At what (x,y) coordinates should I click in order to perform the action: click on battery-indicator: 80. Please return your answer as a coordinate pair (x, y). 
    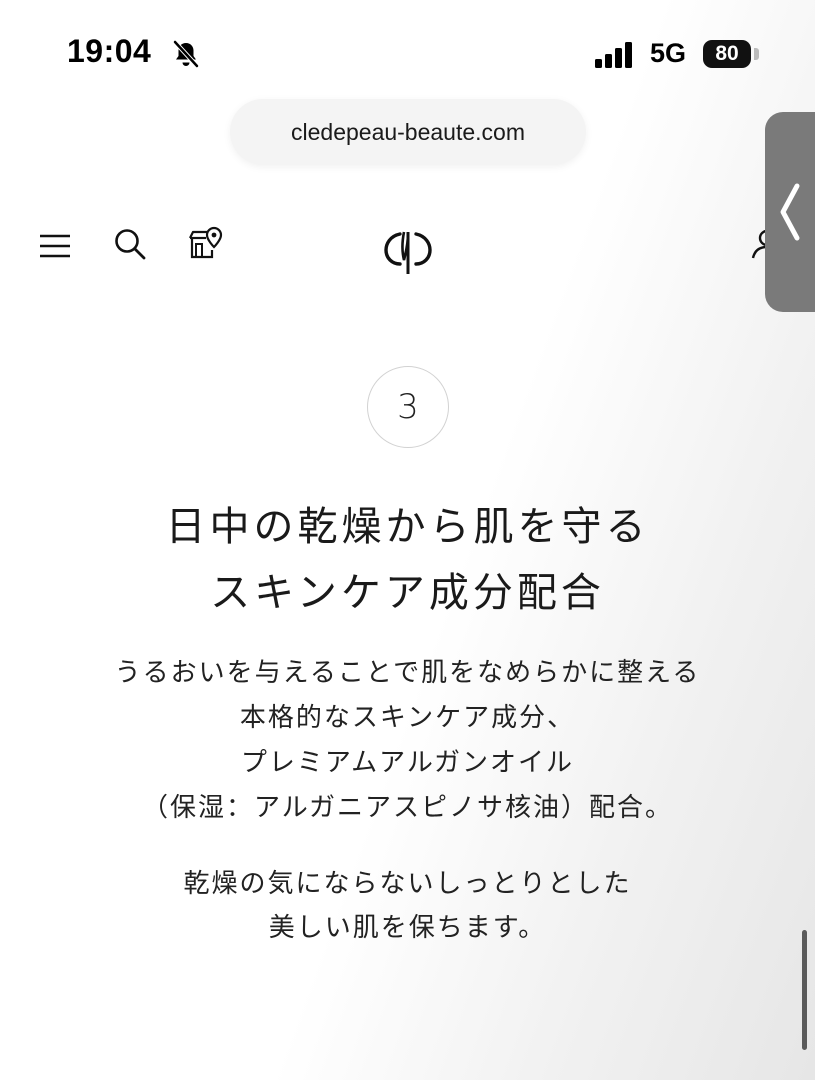
    Looking at the image, I should click on (727, 54).